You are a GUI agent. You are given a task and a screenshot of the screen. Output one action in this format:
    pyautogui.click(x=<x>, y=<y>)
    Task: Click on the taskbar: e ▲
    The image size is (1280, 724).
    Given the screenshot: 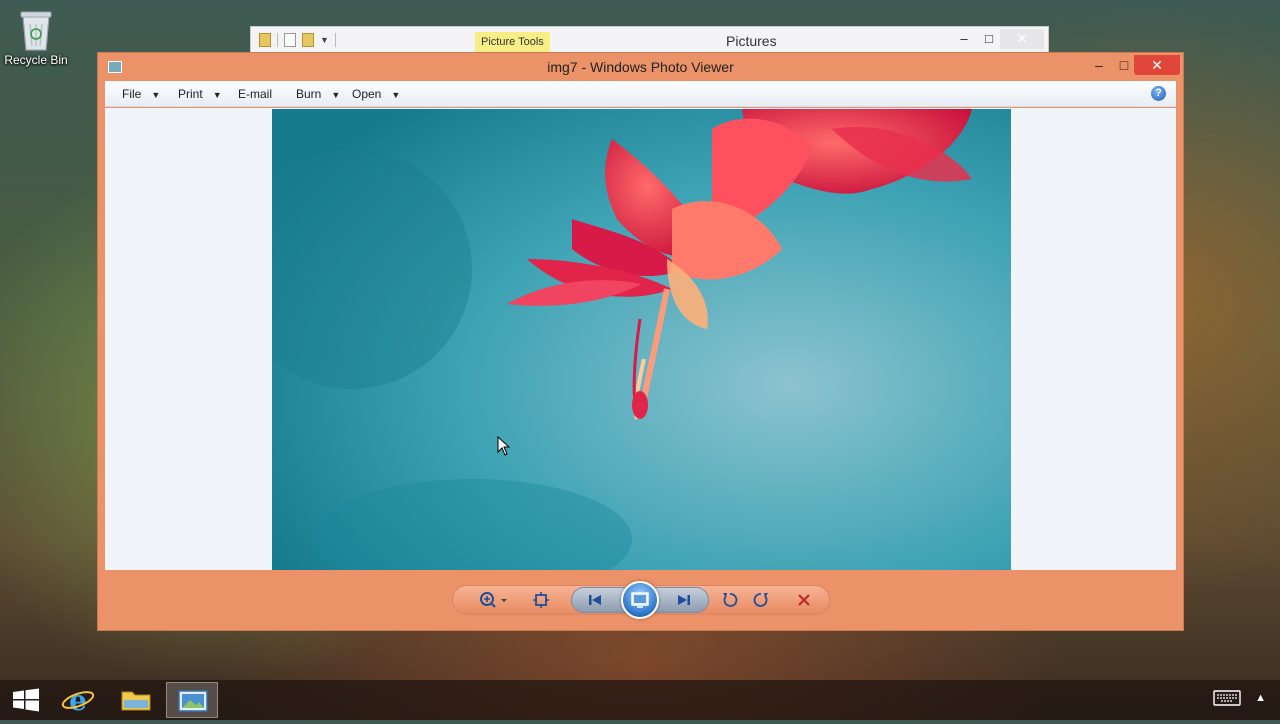 What is the action you would take?
    pyautogui.click(x=640, y=700)
    